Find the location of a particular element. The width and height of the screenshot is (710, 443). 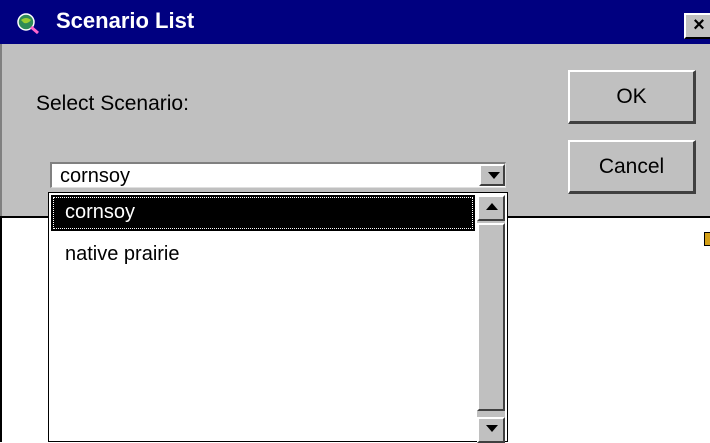

dropdown-scrollbar is located at coordinates (491, 319).